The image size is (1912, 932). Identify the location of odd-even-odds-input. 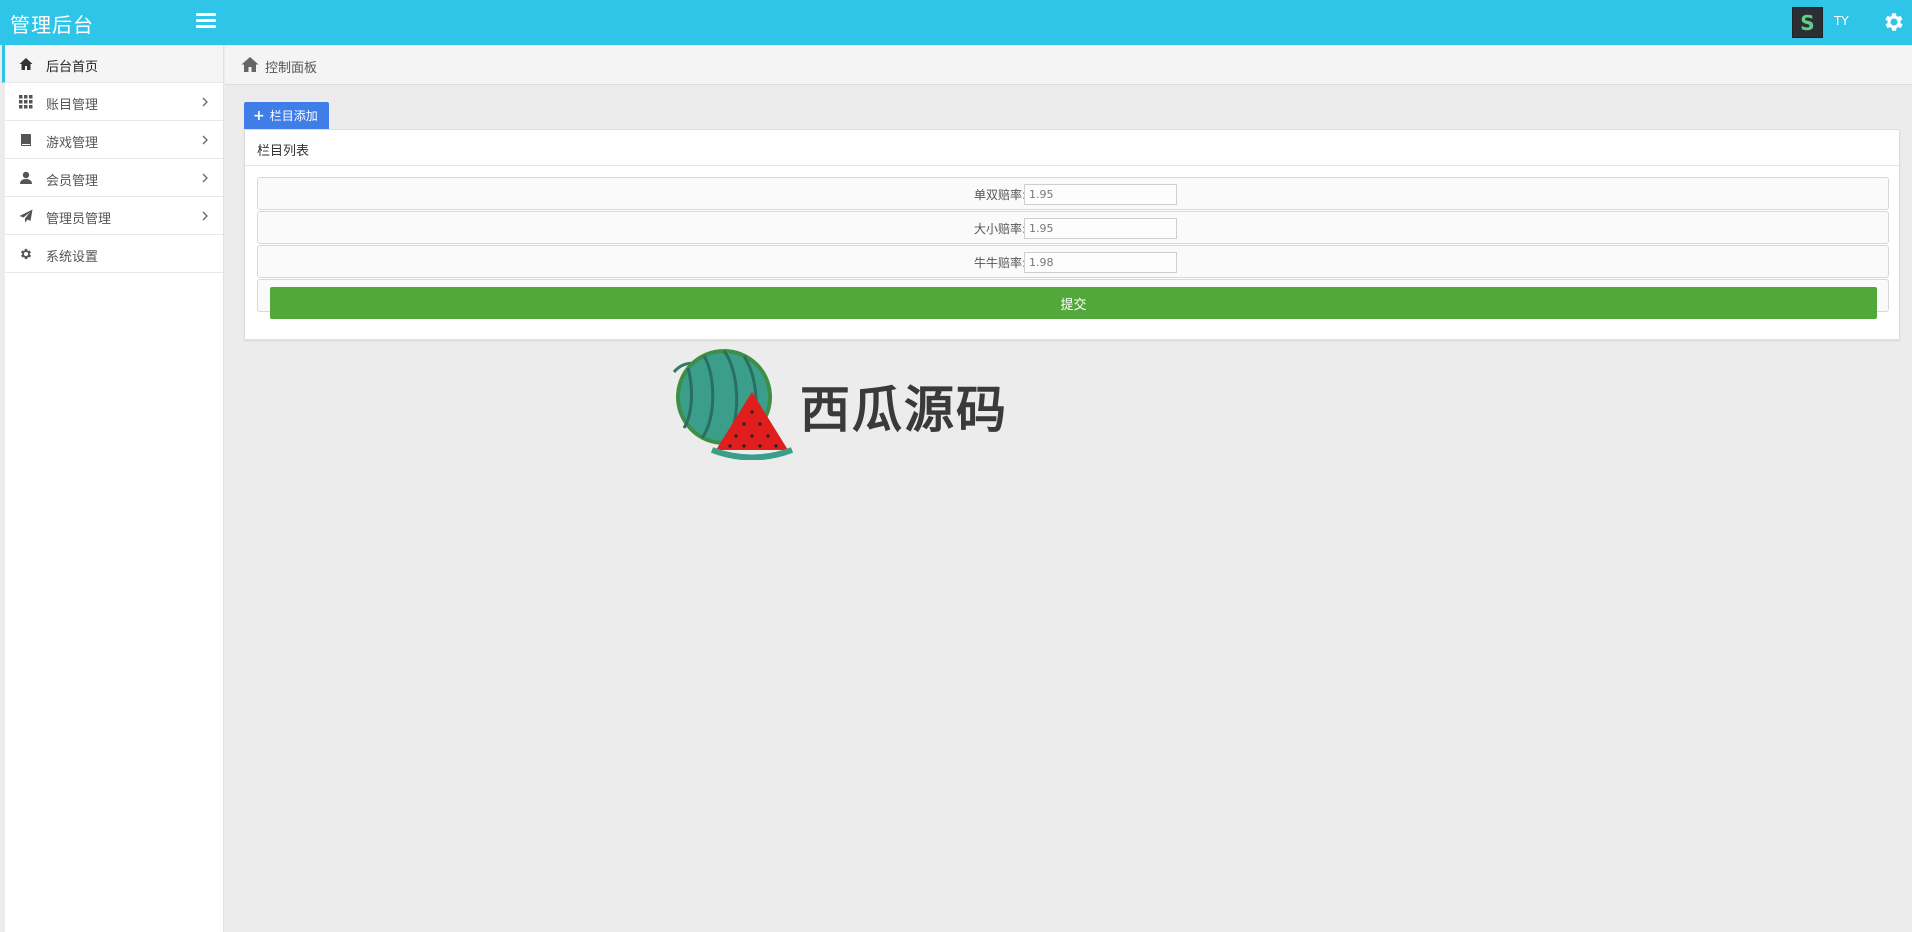
(1100, 194).